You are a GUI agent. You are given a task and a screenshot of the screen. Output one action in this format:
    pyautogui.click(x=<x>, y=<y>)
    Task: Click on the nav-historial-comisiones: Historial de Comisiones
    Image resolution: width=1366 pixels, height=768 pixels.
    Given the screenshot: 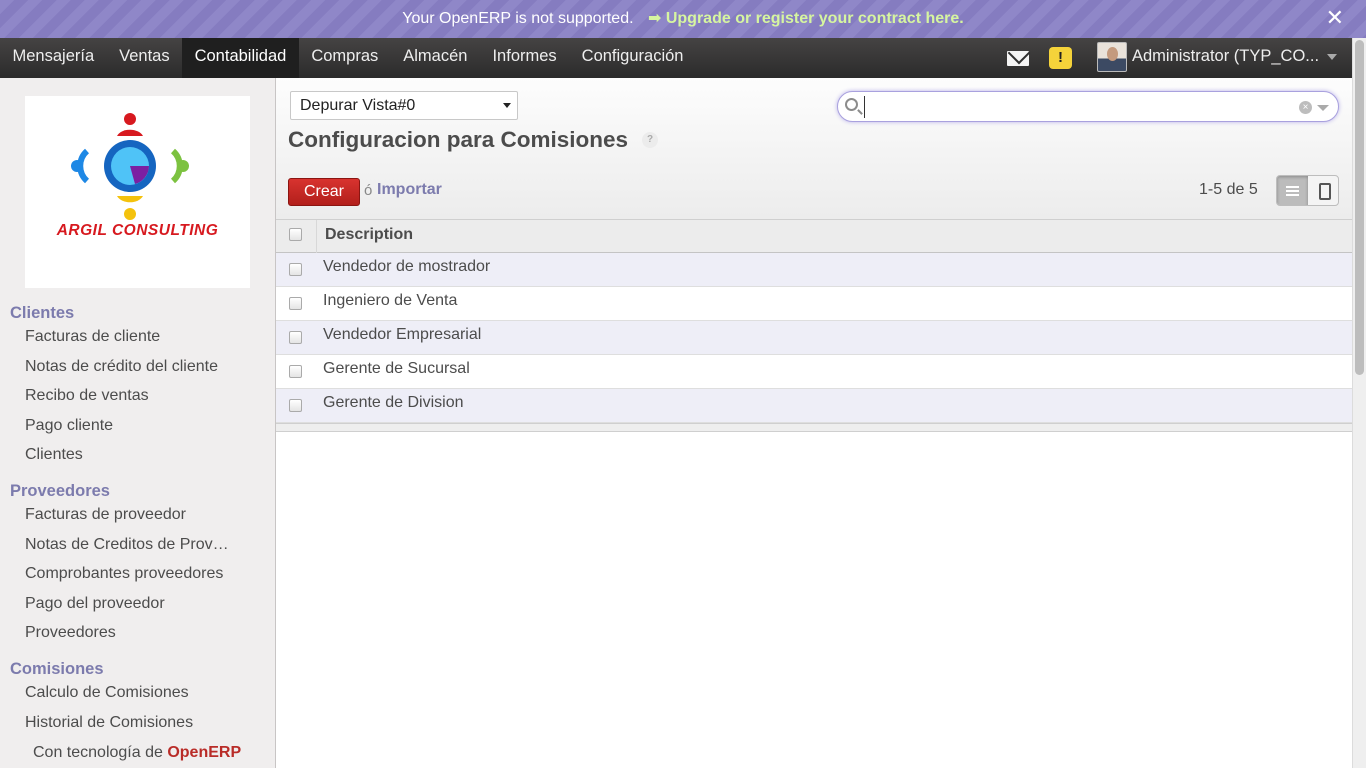 What is the action you would take?
    pyautogui.click(x=109, y=723)
    